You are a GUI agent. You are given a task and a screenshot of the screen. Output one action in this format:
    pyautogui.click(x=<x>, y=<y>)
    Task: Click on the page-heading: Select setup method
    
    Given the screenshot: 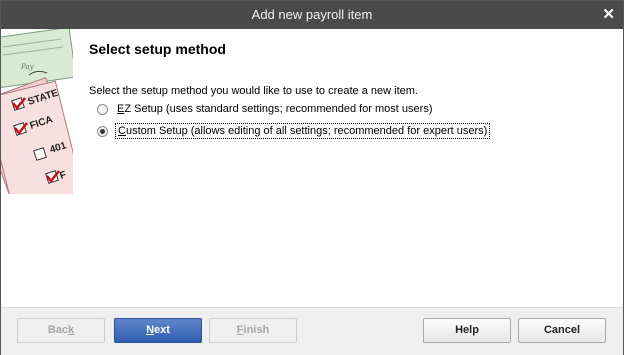 What is the action you would take?
    pyautogui.click(x=157, y=49)
    